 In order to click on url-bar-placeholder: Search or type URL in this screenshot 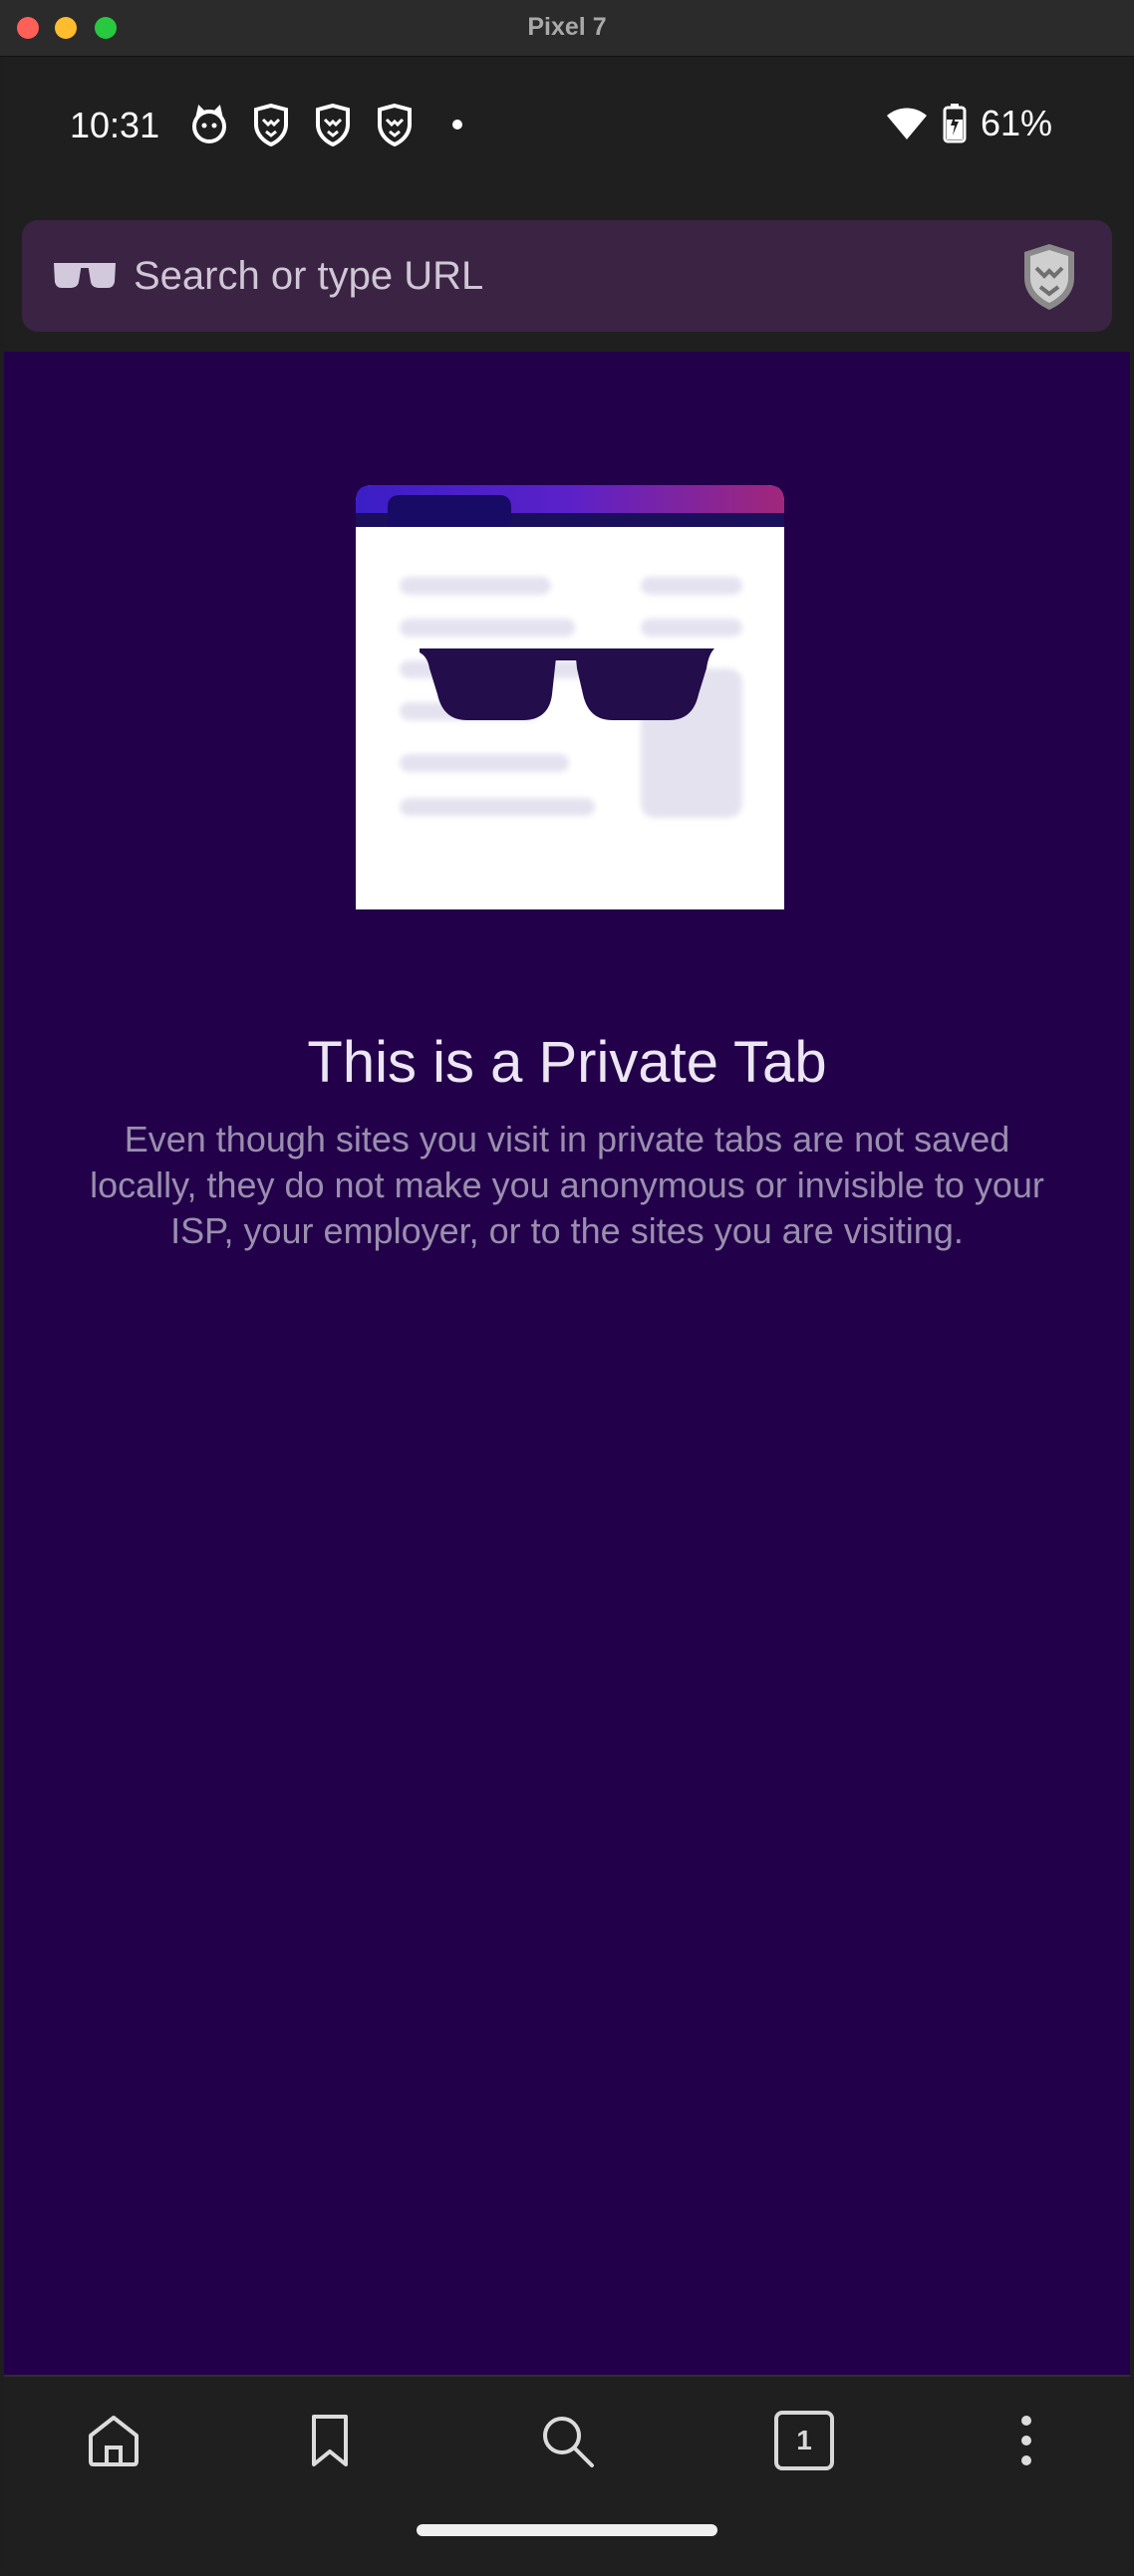, I will do `click(309, 276)`.